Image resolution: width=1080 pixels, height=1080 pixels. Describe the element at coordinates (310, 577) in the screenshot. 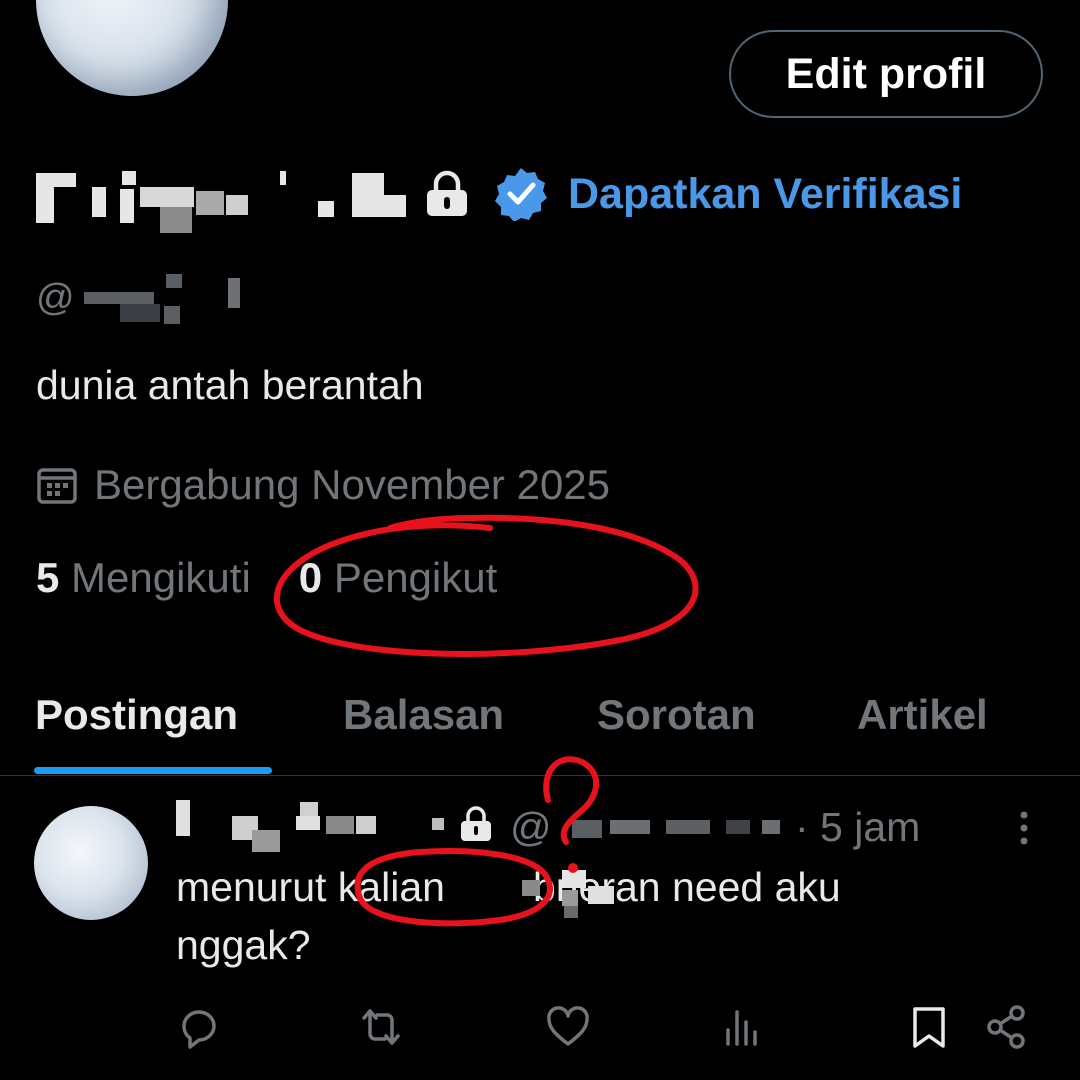

I see `followers-count: 0` at that location.